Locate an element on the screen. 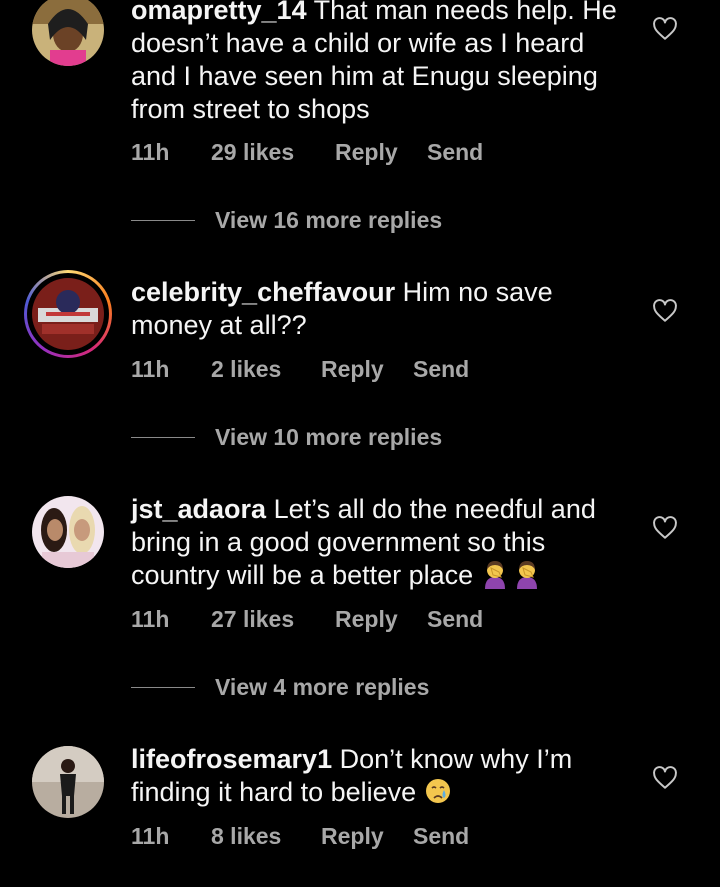  view-replies-button: View 16 more replies is located at coordinates (286, 220).